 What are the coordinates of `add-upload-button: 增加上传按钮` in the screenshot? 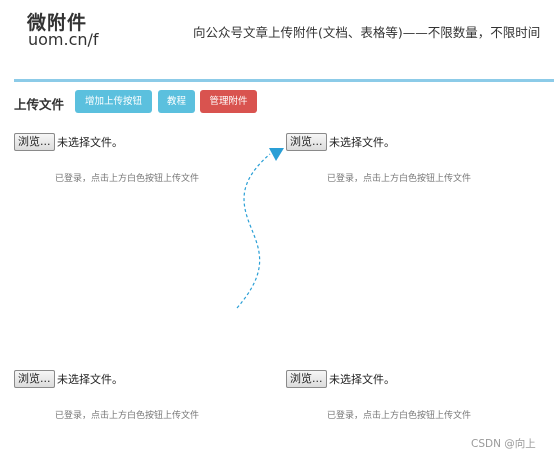 It's located at (113, 101).